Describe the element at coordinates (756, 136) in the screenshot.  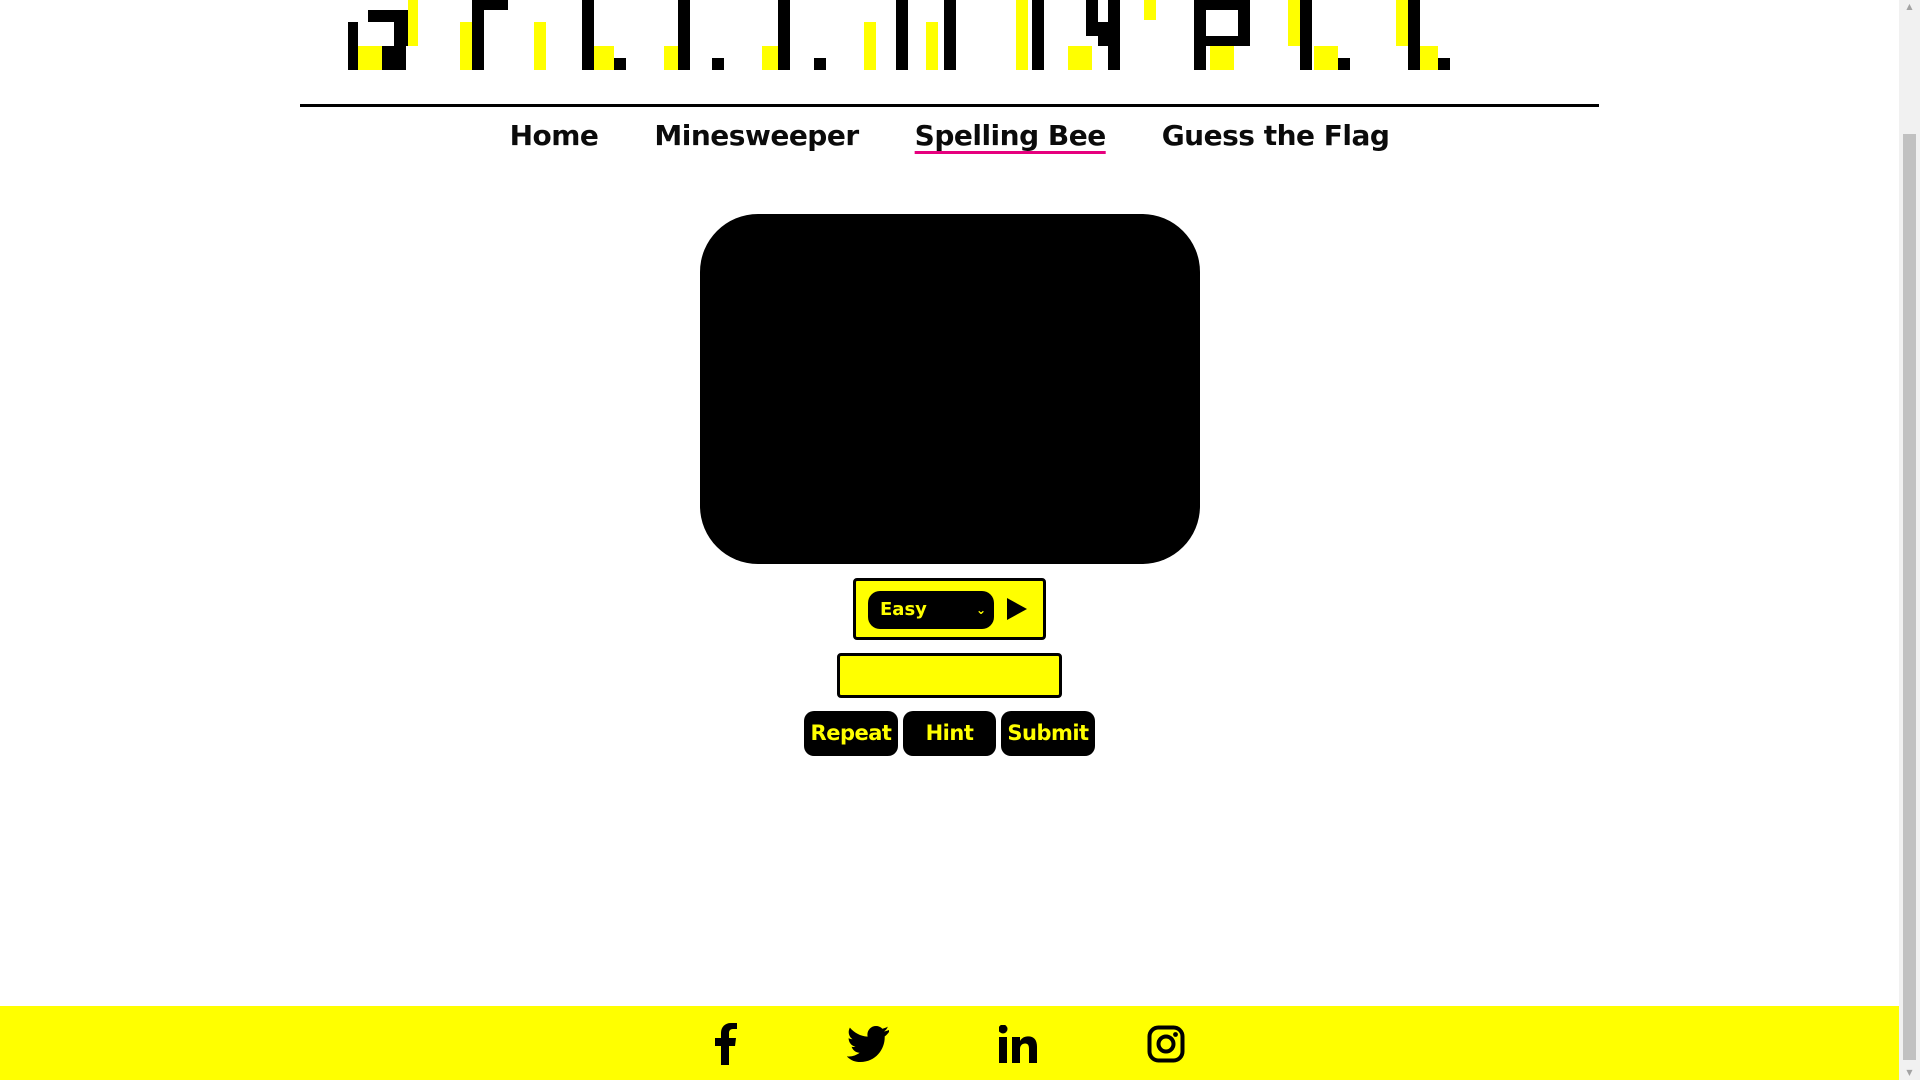
I see `nav-link-minesweeper: Minesweeper` at that location.